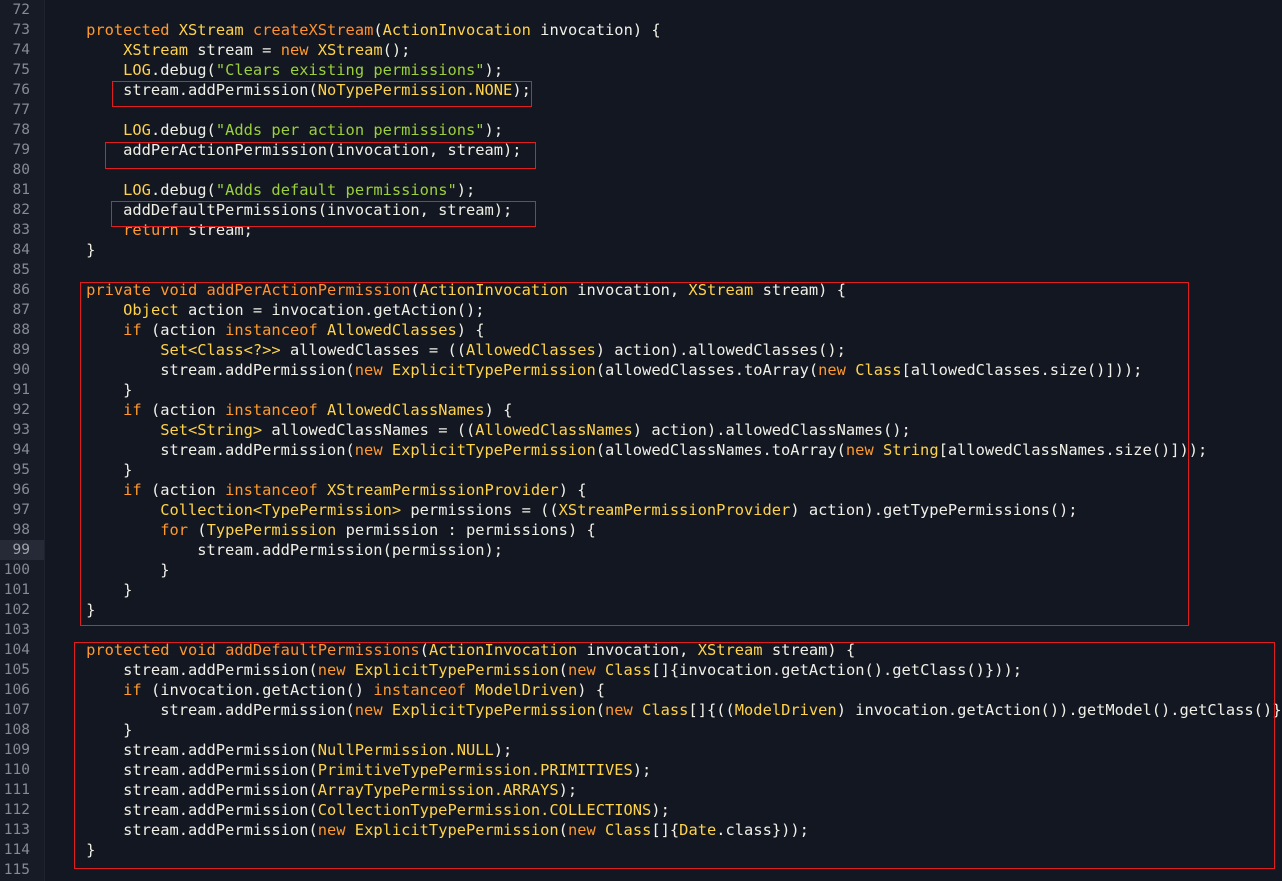  What do you see at coordinates (641, 470) in the screenshot?
I see `code-line: 95 }` at bounding box center [641, 470].